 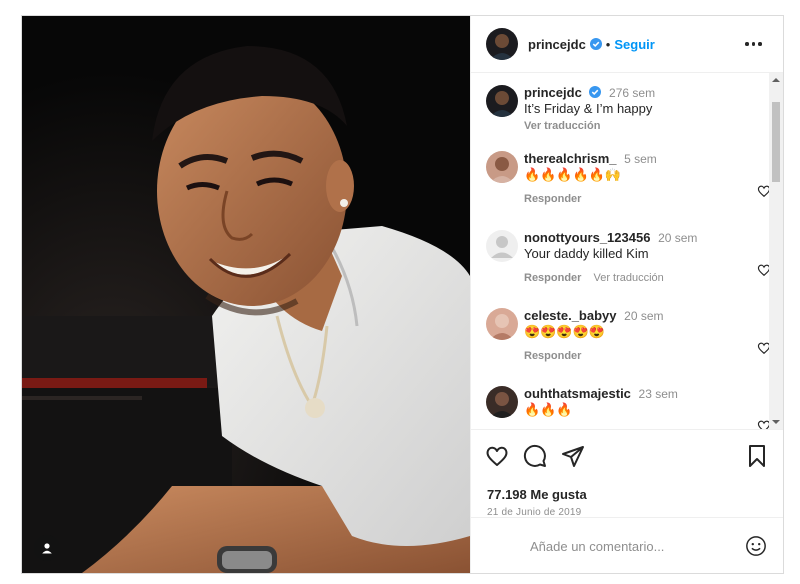 I want to click on comment-row: therealchrism_ 5 sem 🔥🔥🔥🔥🔥🙌 Responder, so click(x=624, y=179).